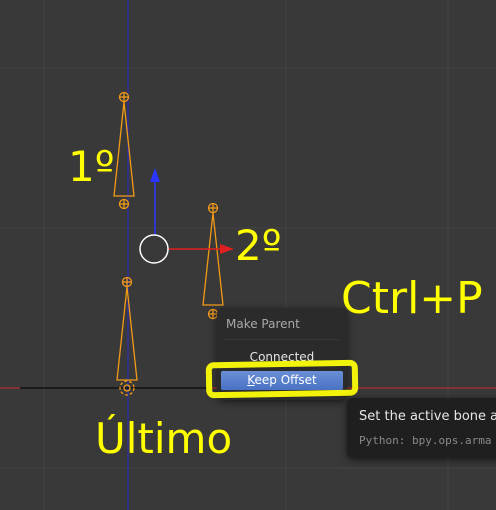  What do you see at coordinates (425, 440) in the screenshot?
I see `tooltip-python: Python: bpy.ops.arma` at bounding box center [425, 440].